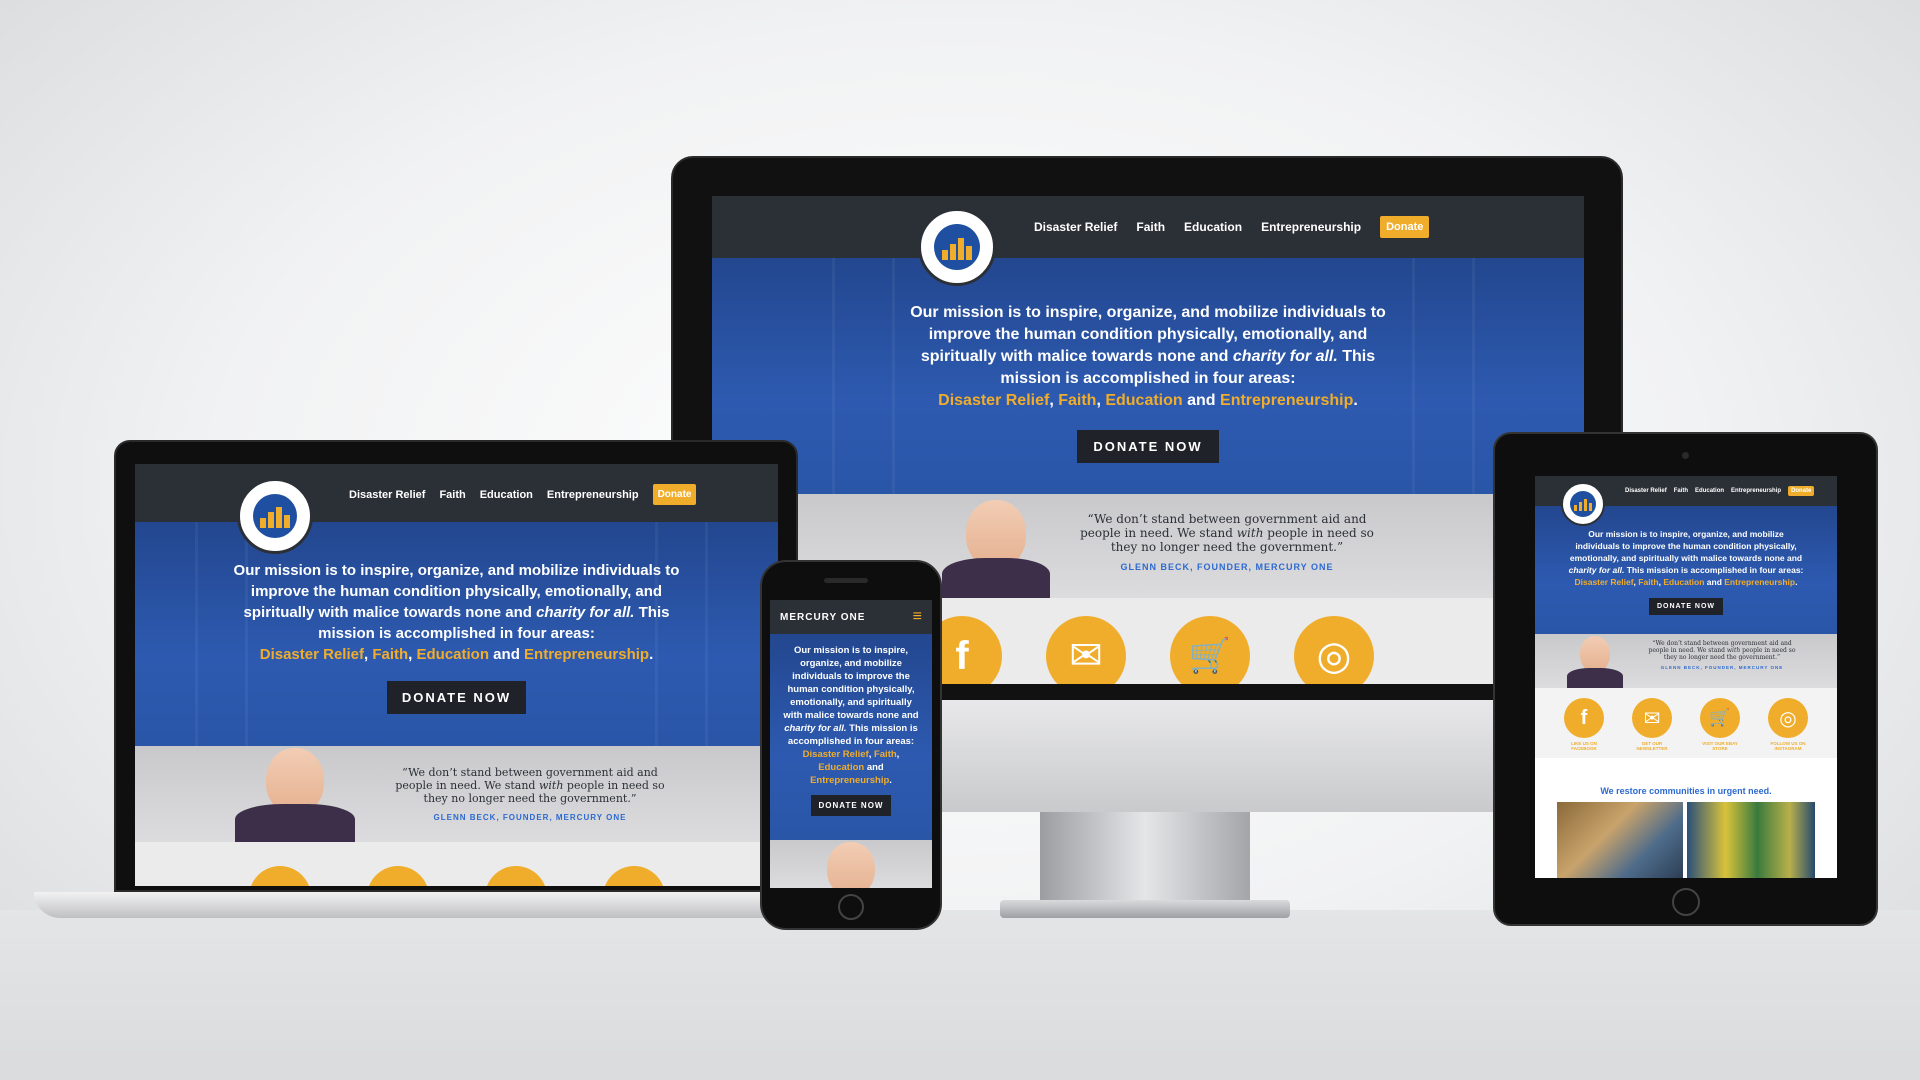  I want to click on facebook-icon, so click(279, 876).